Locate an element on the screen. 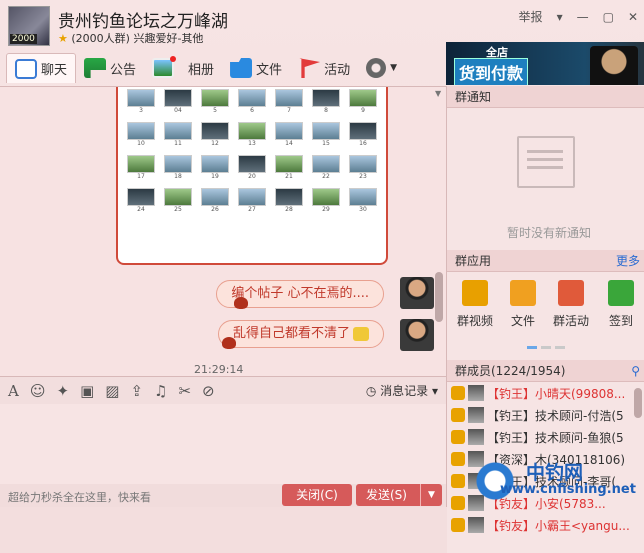 The image size is (644, 553). emoji-icon: ☺ is located at coordinates (38, 391).